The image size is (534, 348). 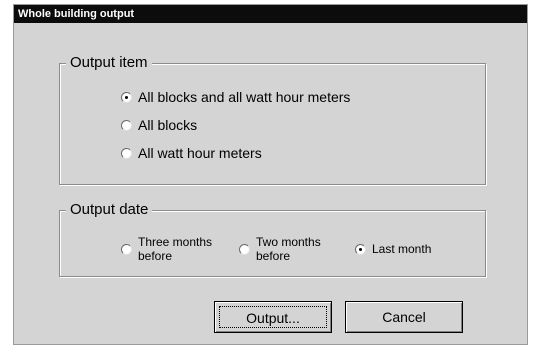 I want to click on radio-label: Three months before, so click(x=175, y=249).